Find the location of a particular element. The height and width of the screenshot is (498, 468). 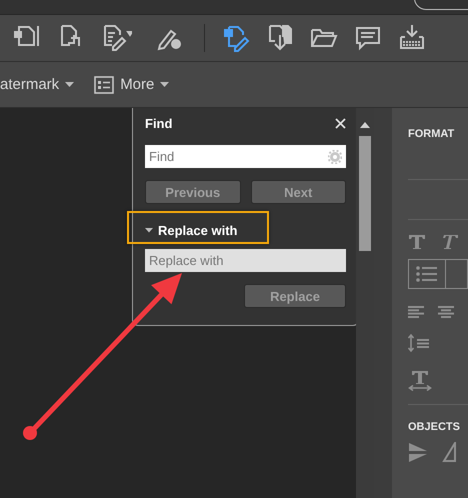

find-field: Find is located at coordinates (245, 156).